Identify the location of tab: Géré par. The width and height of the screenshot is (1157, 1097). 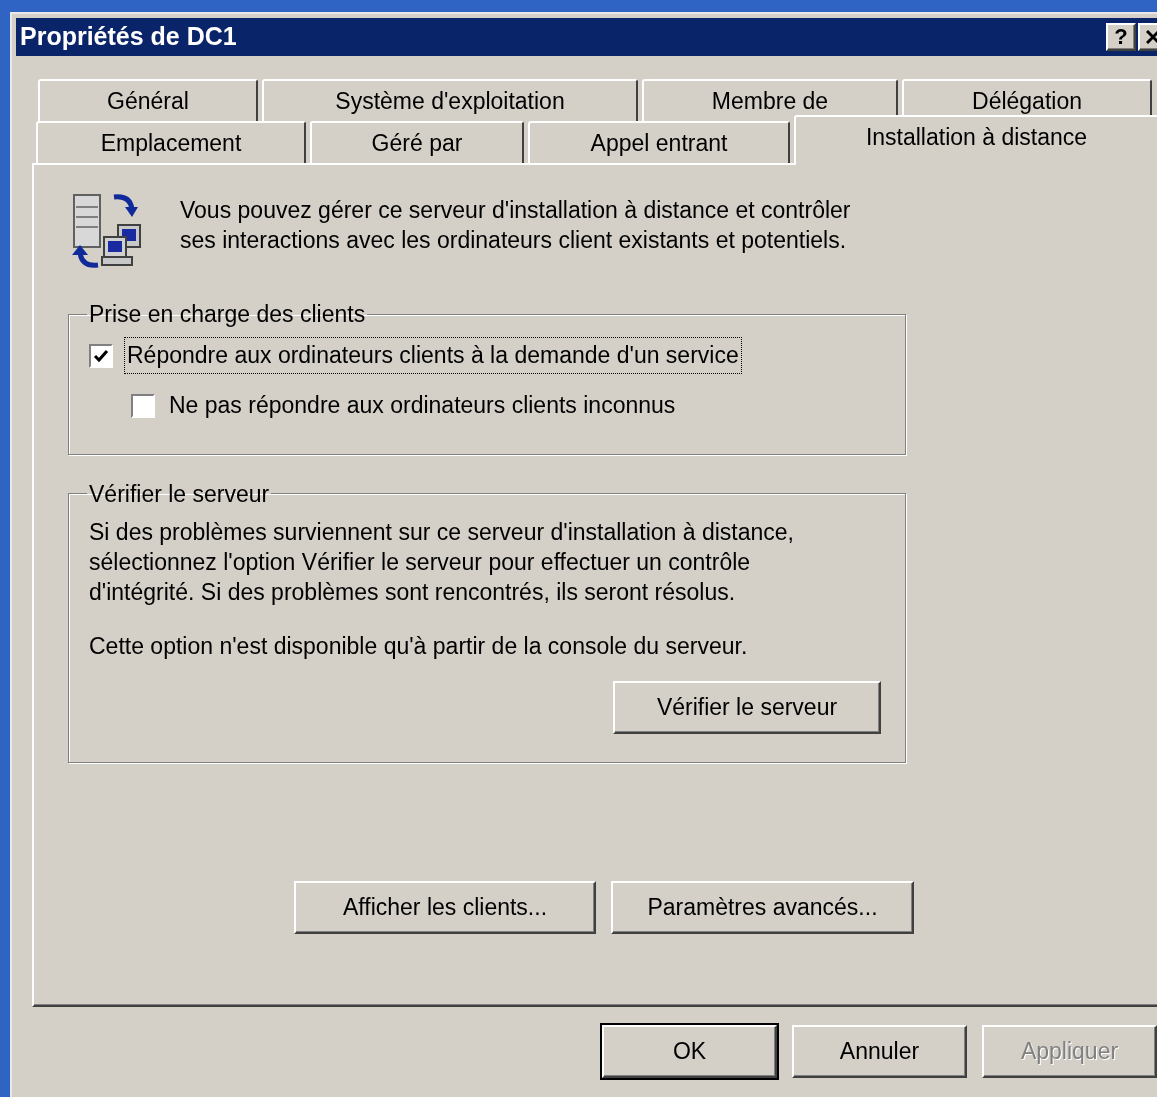
(417, 142).